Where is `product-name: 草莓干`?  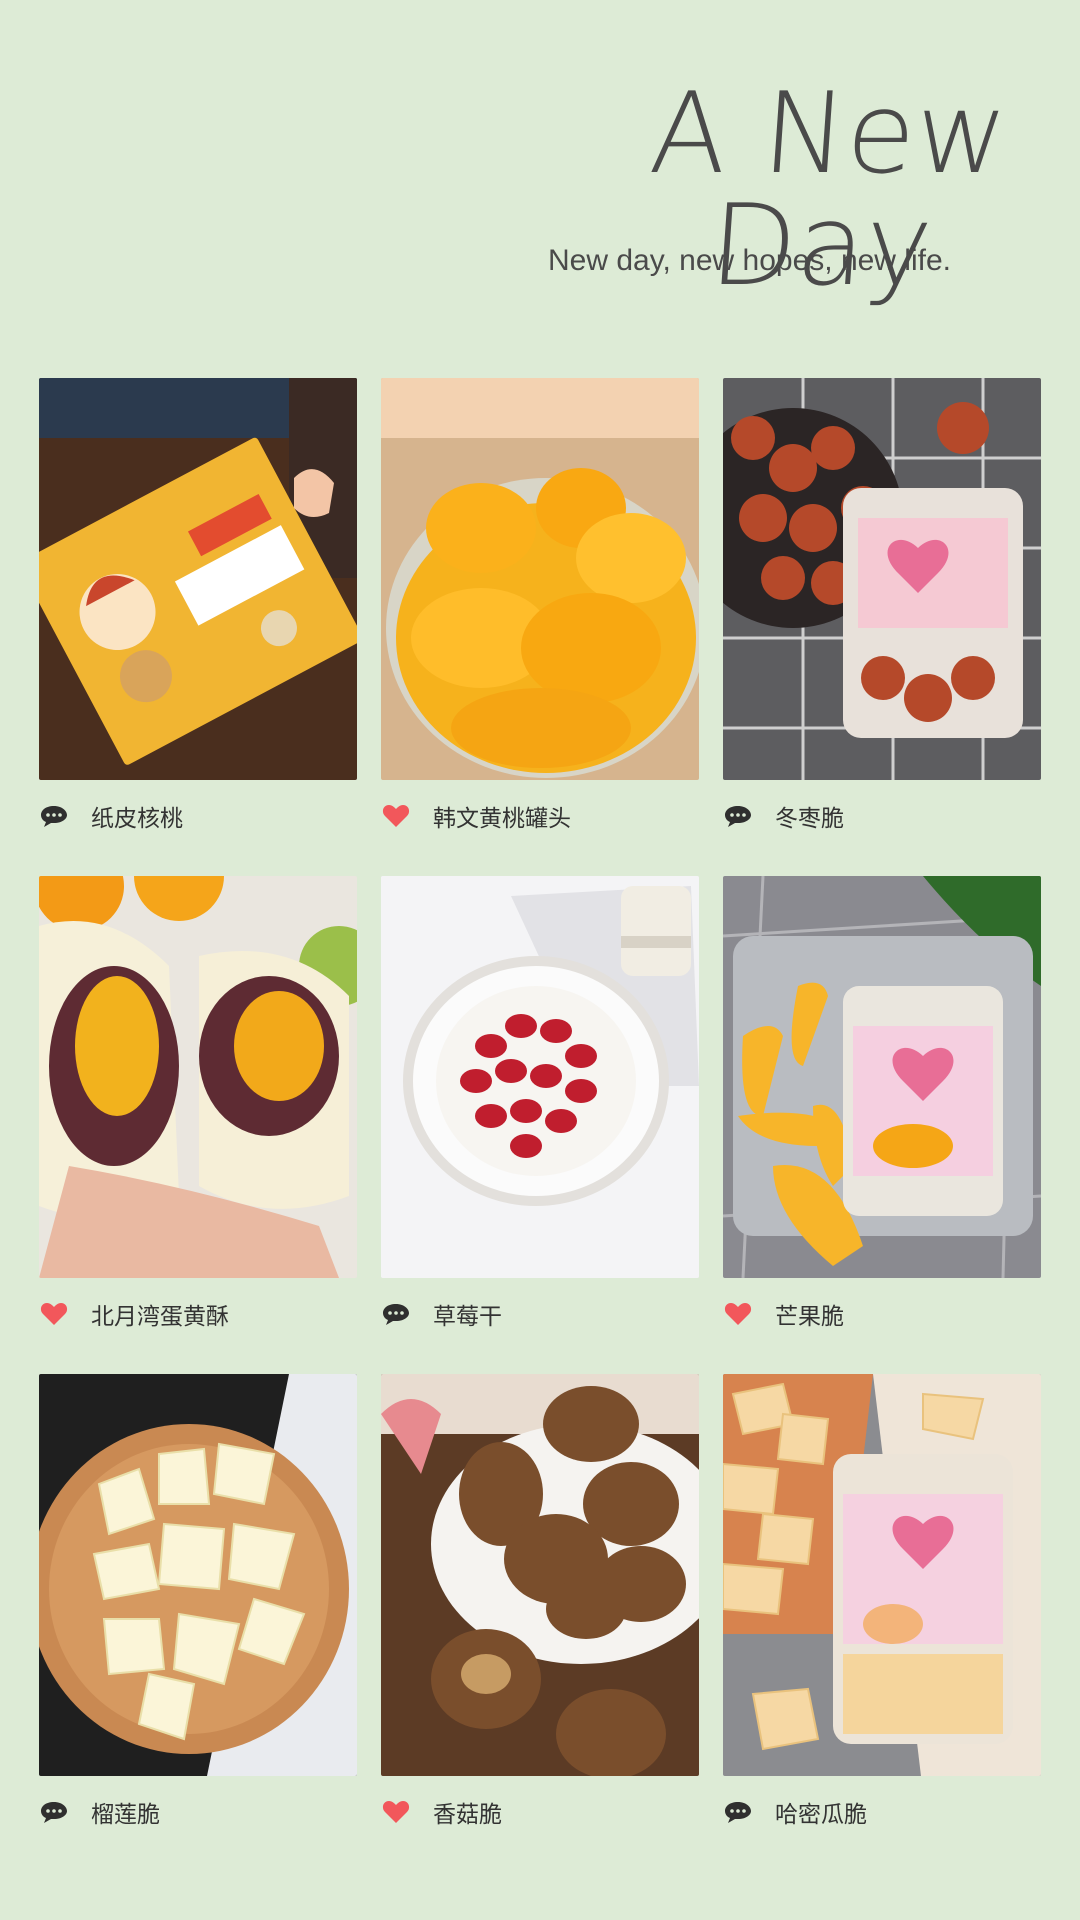 product-name: 草莓干 is located at coordinates (467, 1317).